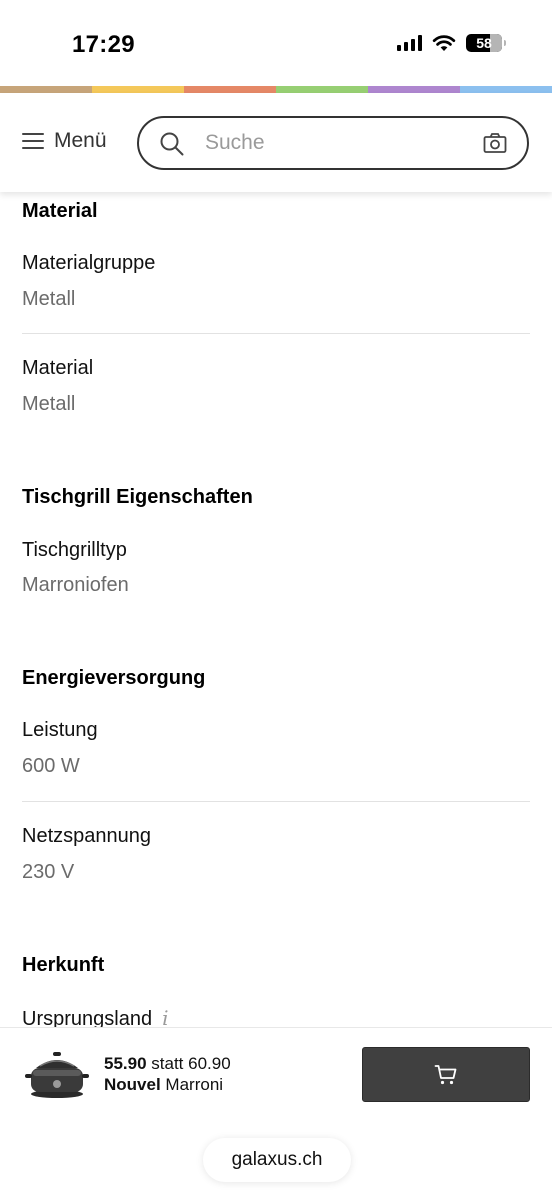  Describe the element at coordinates (49, 299) in the screenshot. I see `property-value-materialgruppe: Metall` at that location.